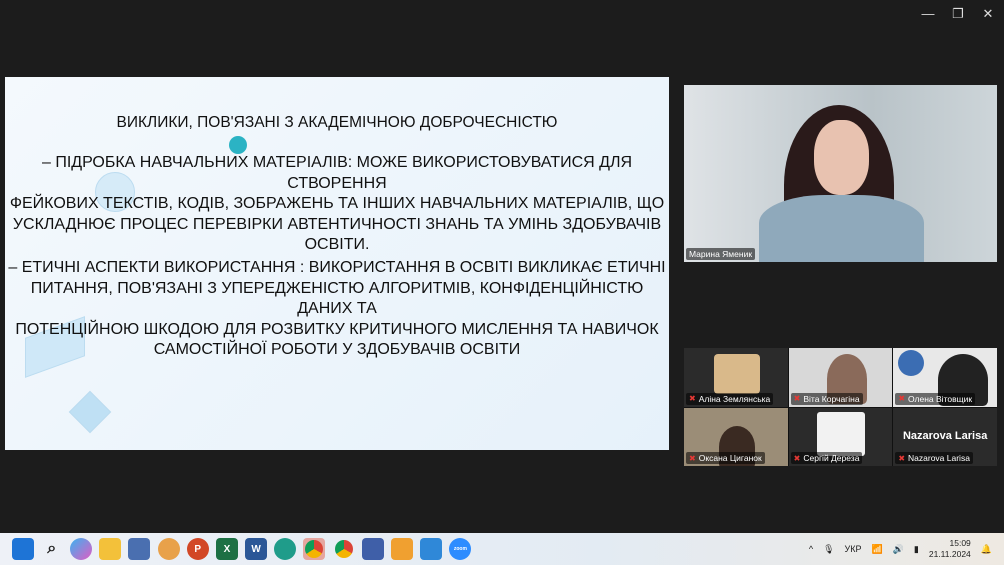 This screenshot has width=1004, height=565. I want to click on participant-name: ✖ Оксана Циганок, so click(725, 458).